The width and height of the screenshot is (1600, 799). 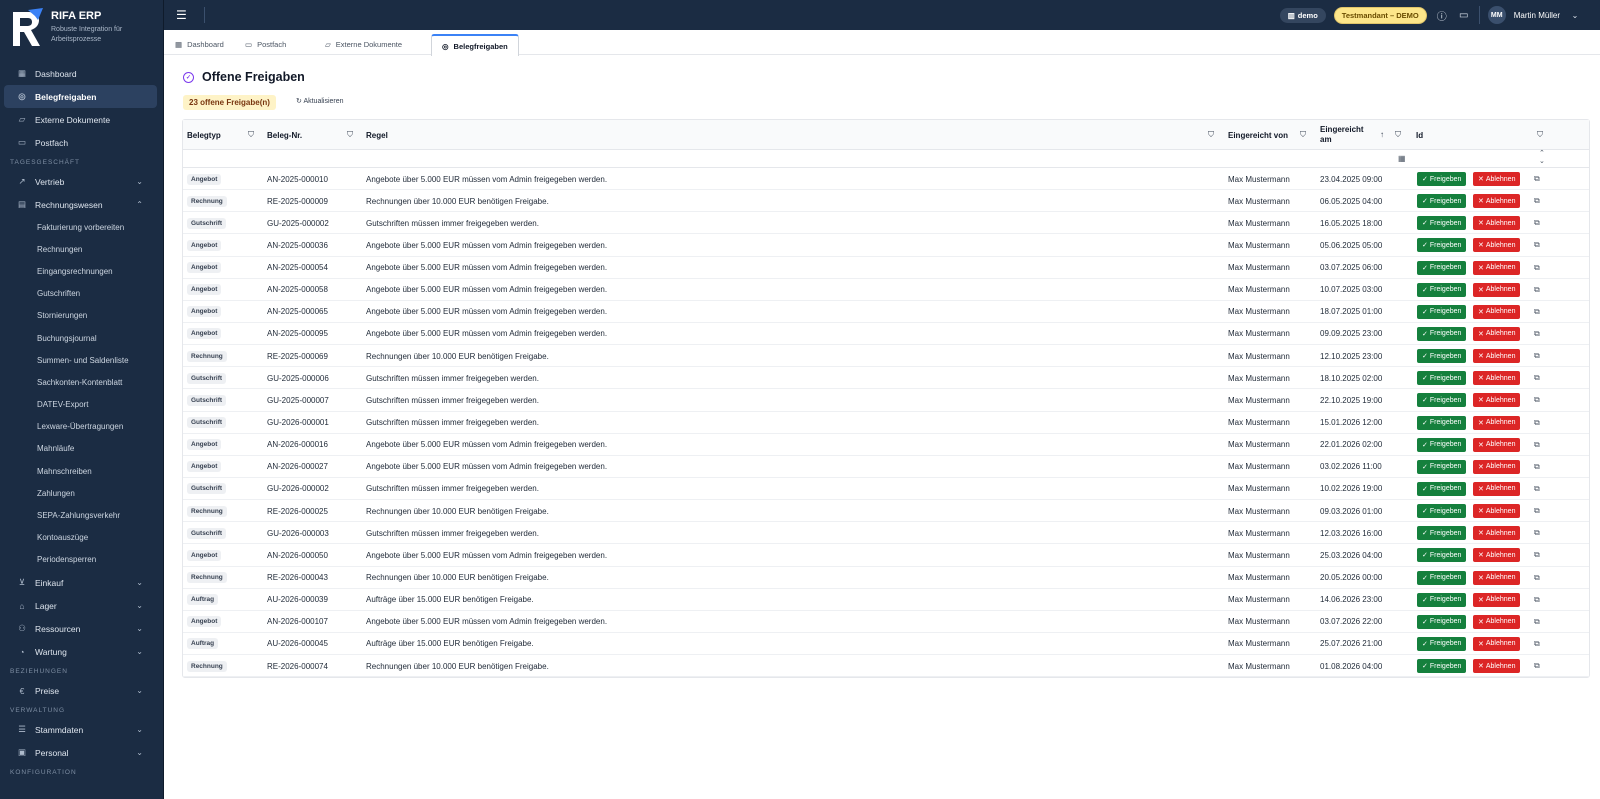 What do you see at coordinates (81, 316) in the screenshot?
I see `sidebar-subitem: Stornierungen` at bounding box center [81, 316].